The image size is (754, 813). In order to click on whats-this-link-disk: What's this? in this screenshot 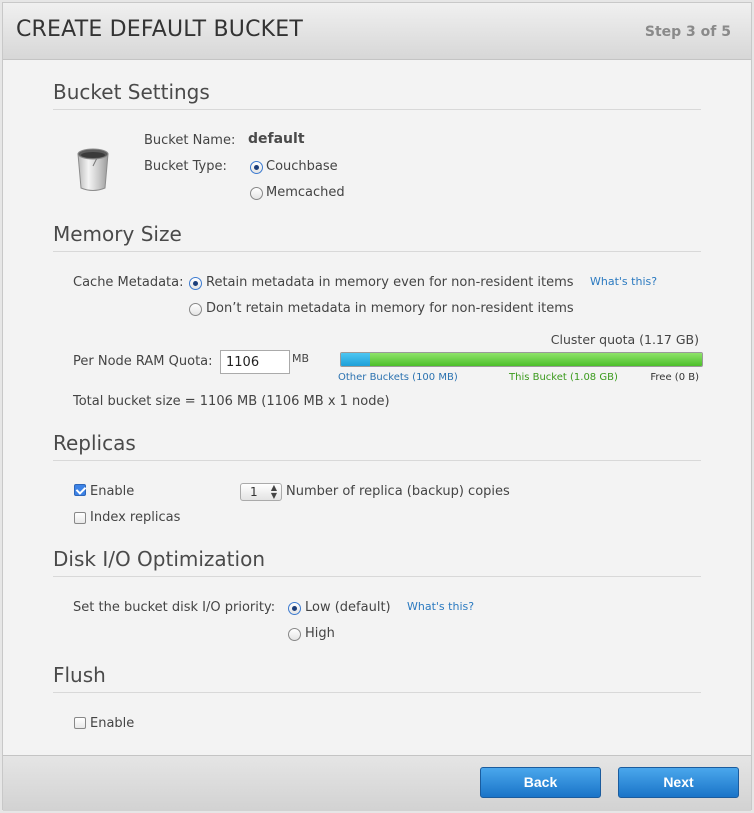, I will do `click(440, 606)`.